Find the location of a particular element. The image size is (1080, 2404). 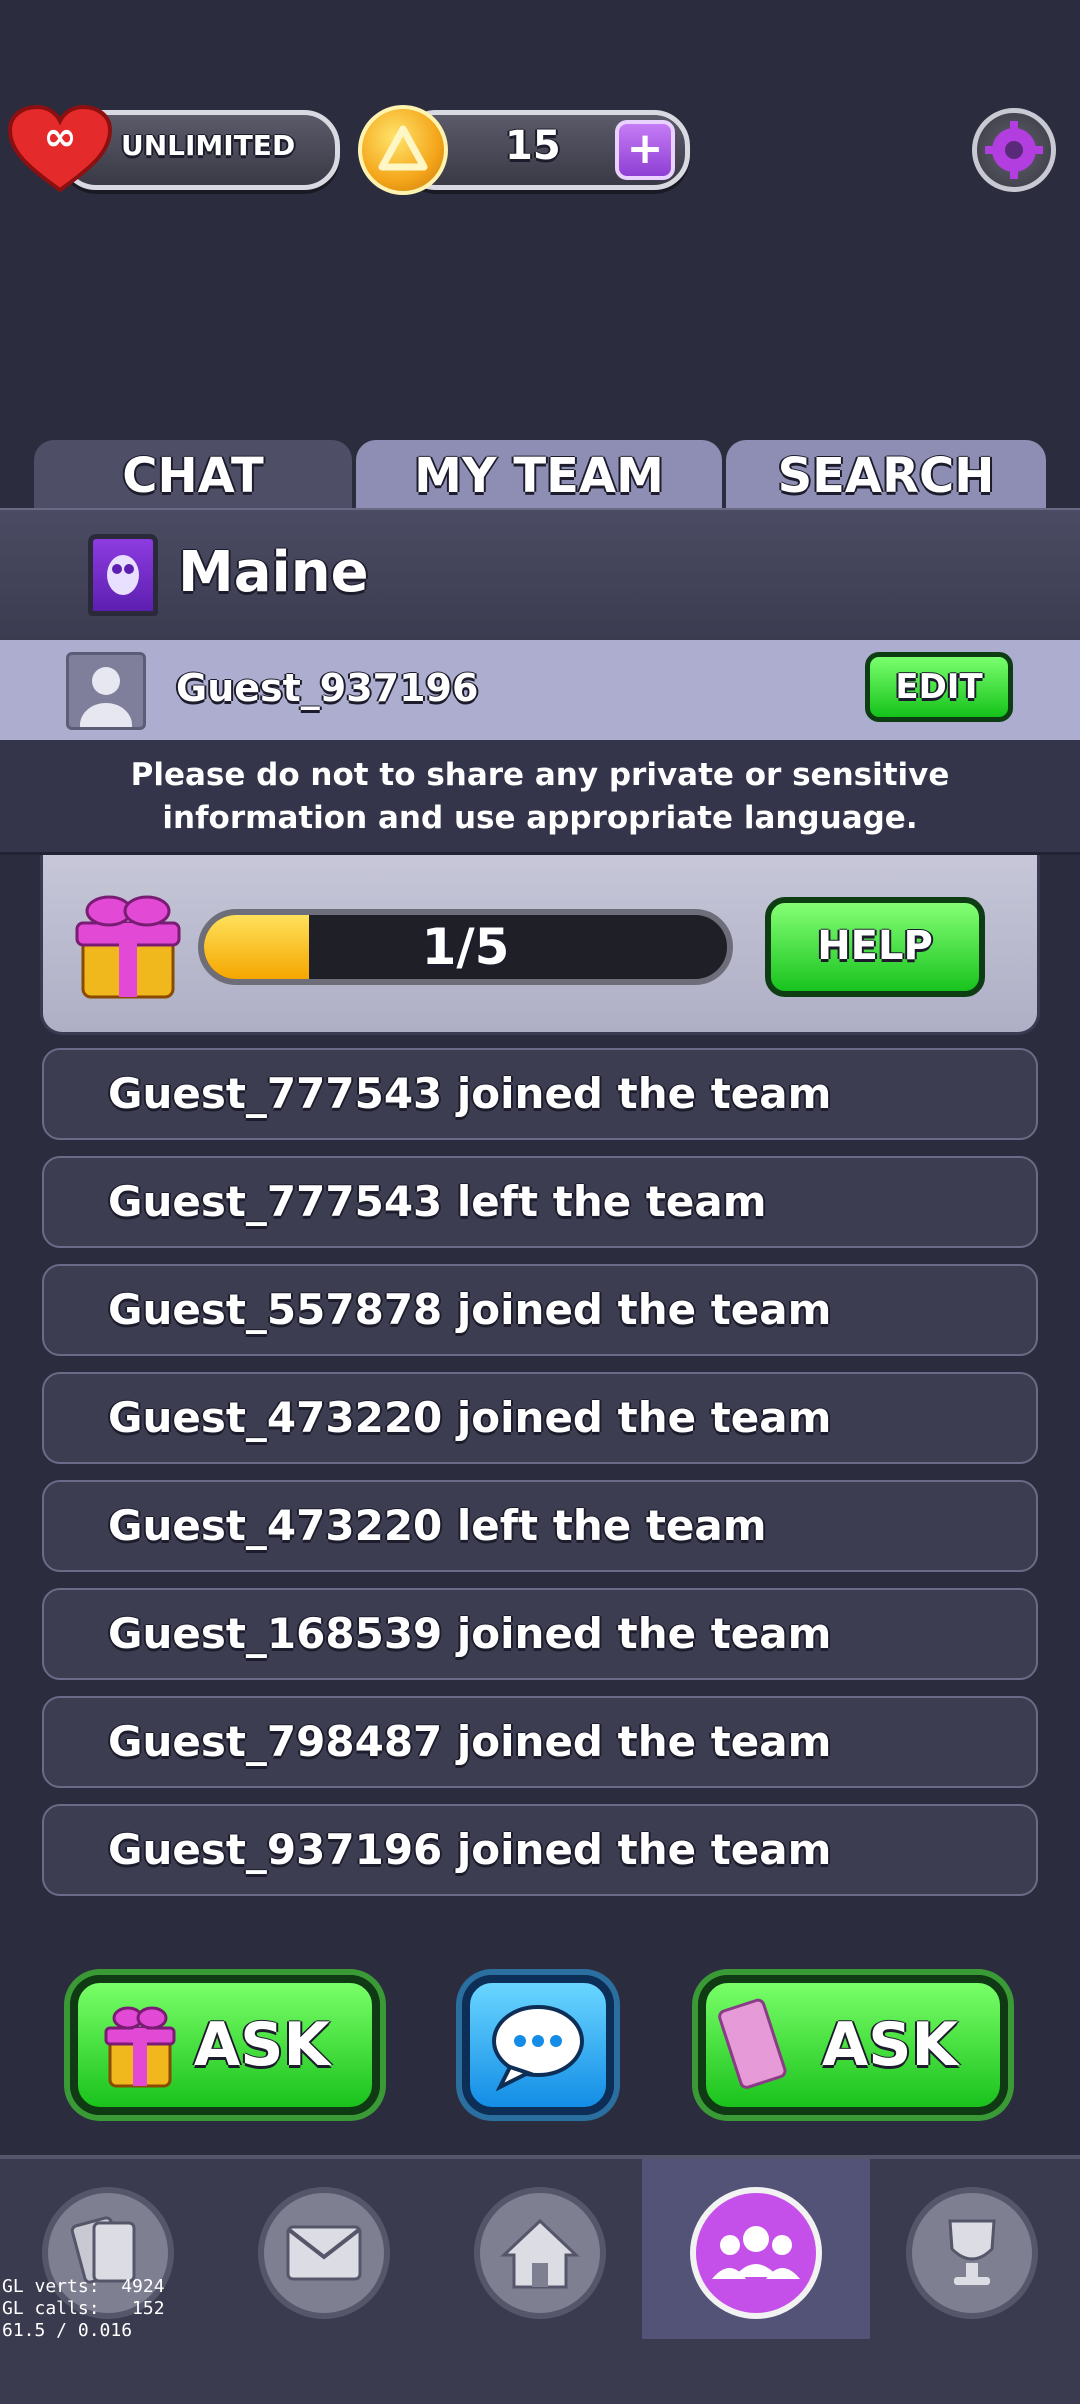

chat-message-row: Guest_937196 joined the team is located at coordinates (540, 1850).